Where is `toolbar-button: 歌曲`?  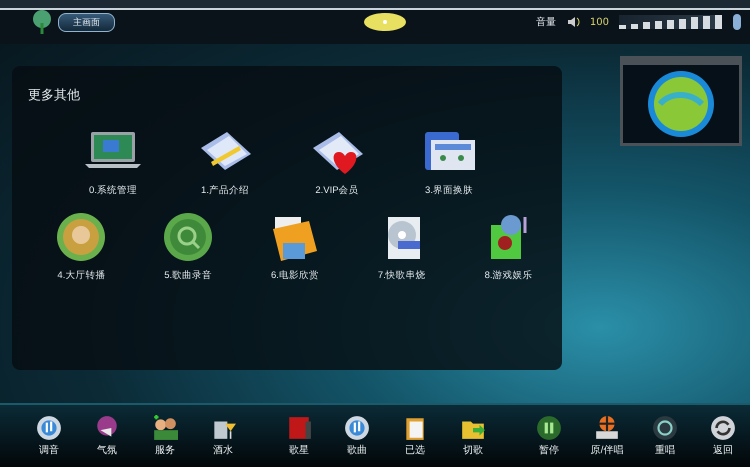 toolbar-button: 歌曲 is located at coordinates (357, 436).